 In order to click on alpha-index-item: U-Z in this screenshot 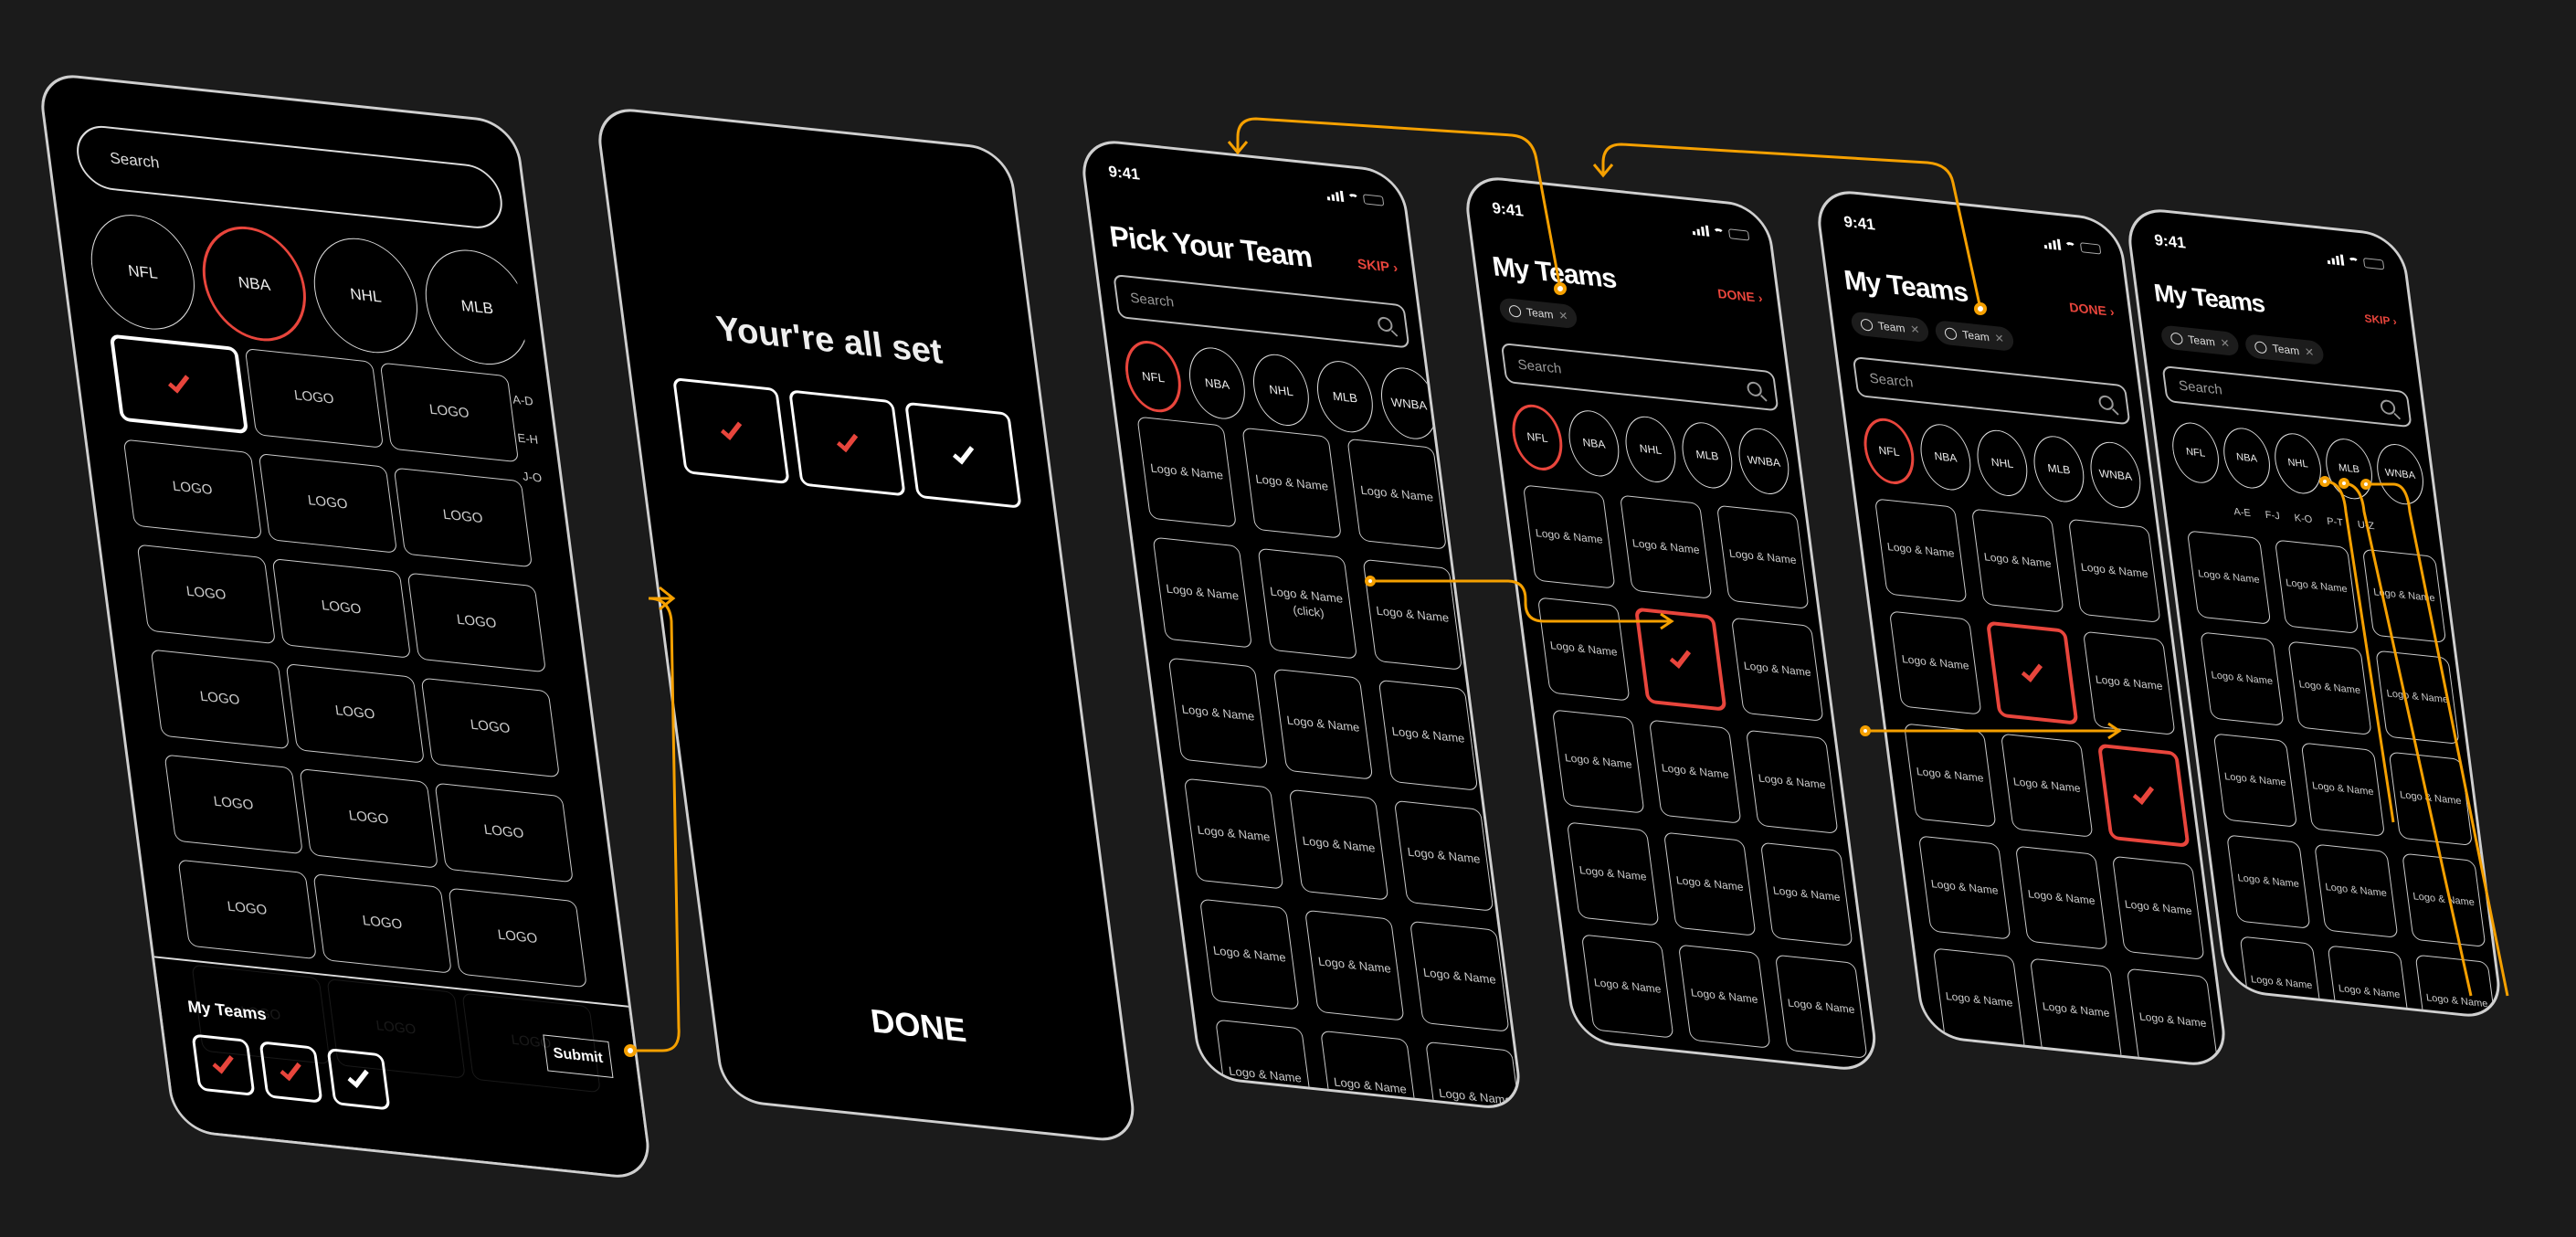, I will do `click(2366, 525)`.